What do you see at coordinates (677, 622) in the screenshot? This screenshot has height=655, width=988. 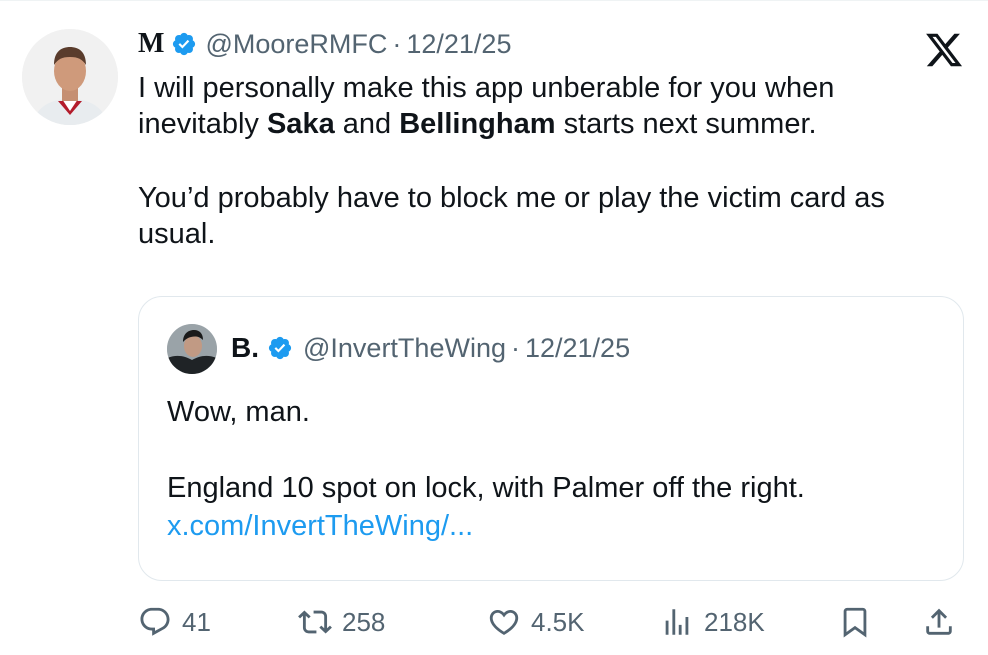 I see `views-icon` at bounding box center [677, 622].